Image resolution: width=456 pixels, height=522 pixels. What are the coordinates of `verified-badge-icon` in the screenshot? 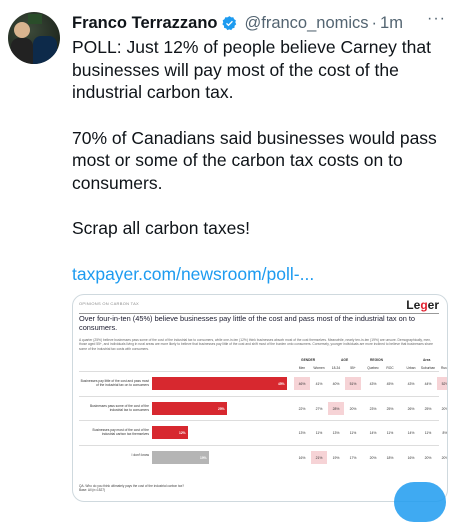 It's located at (229, 22).